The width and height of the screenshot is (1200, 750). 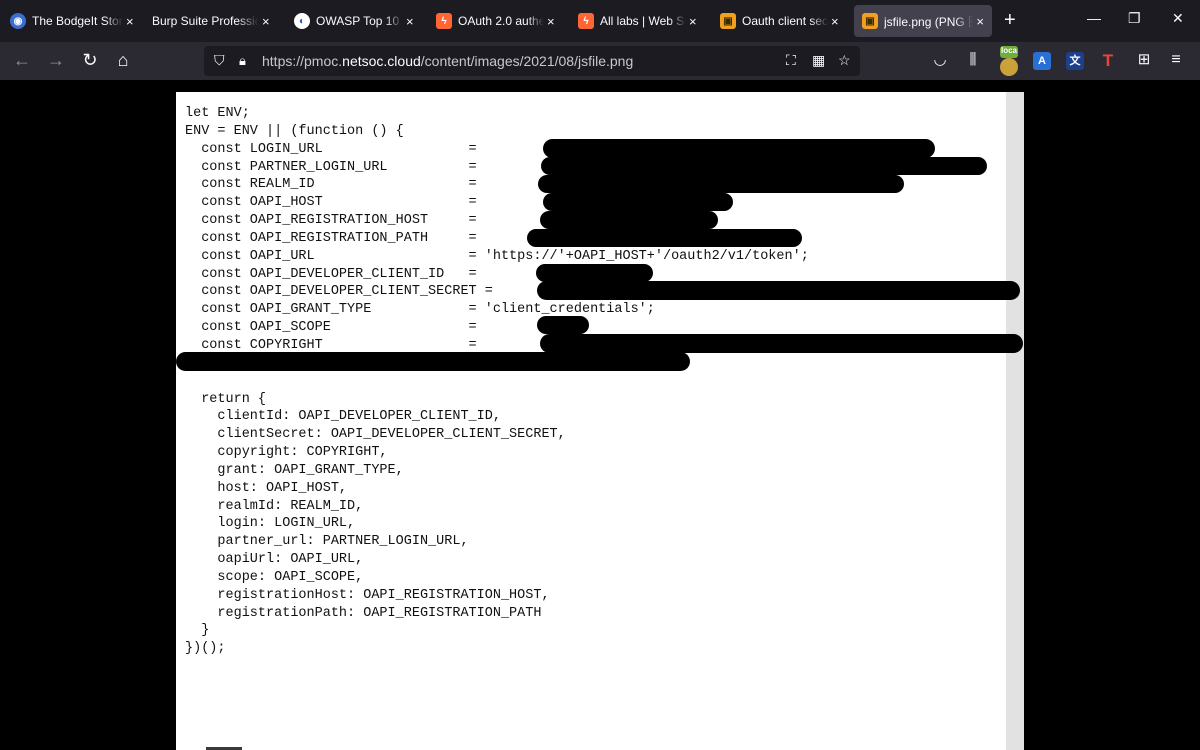 I want to click on code-line: oapiUrl: OAPI_URL,, so click(x=274, y=560).